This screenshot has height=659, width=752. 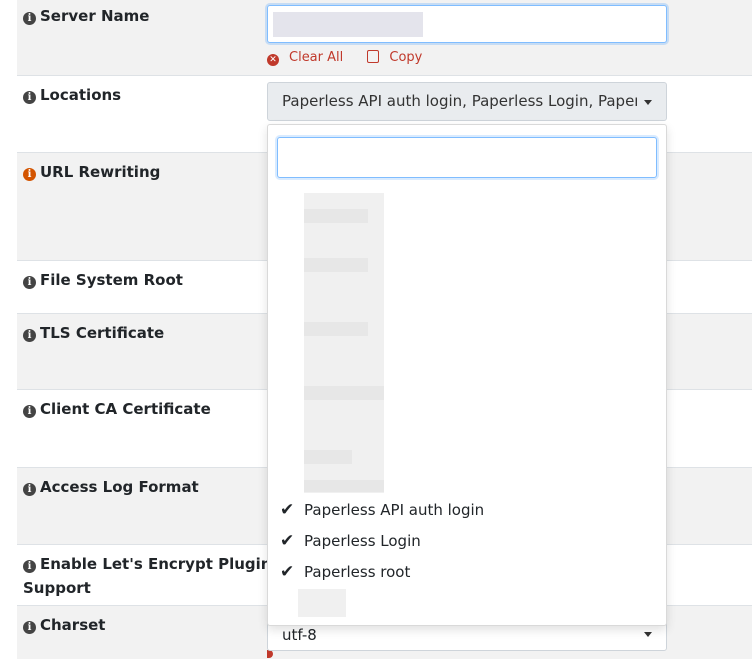 What do you see at coordinates (344, 343) in the screenshot?
I see `obscured-items` at bounding box center [344, 343].